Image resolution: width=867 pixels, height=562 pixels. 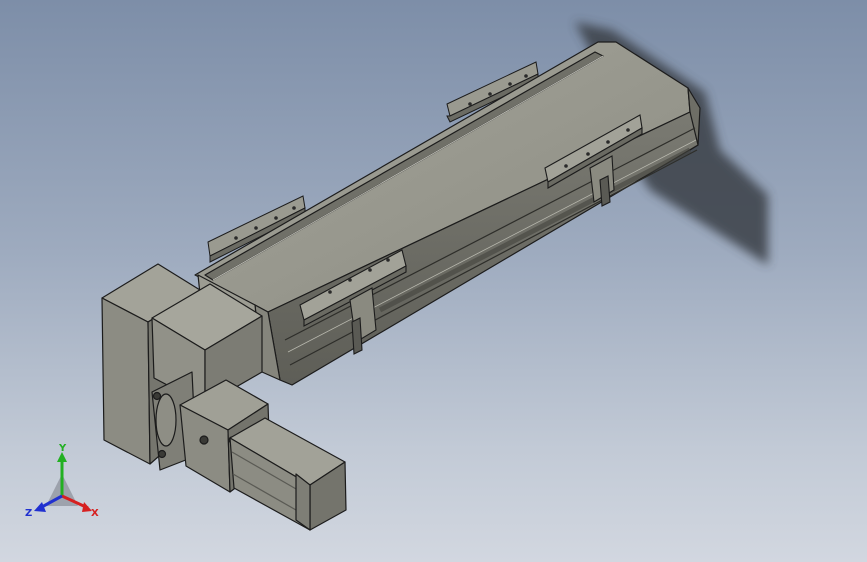 What do you see at coordinates (95, 513) in the screenshot?
I see `x-axis-label: X` at bounding box center [95, 513].